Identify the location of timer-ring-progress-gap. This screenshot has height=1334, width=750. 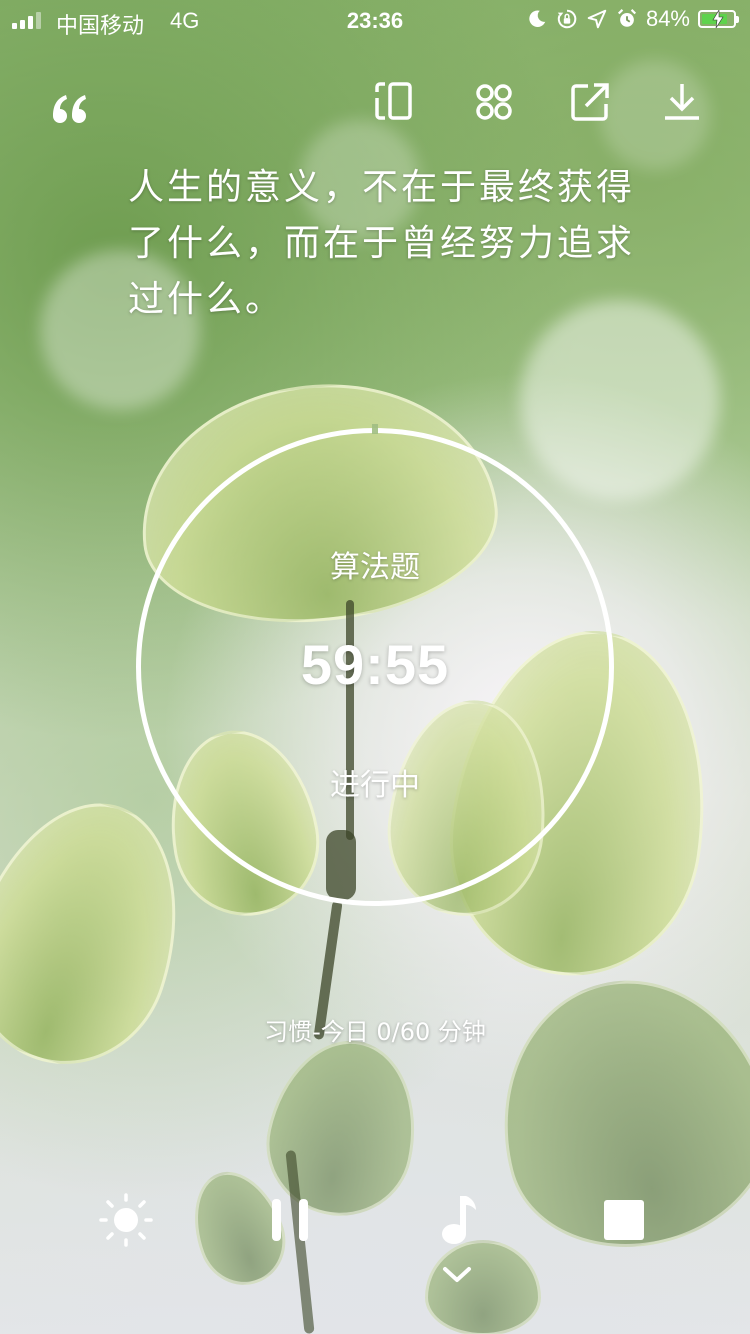
(375, 429).